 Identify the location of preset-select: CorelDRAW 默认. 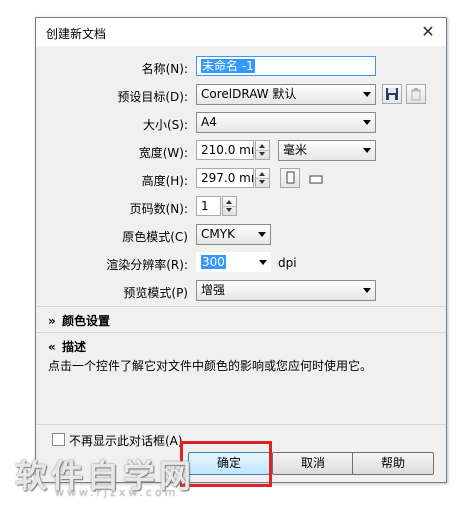
(286, 94).